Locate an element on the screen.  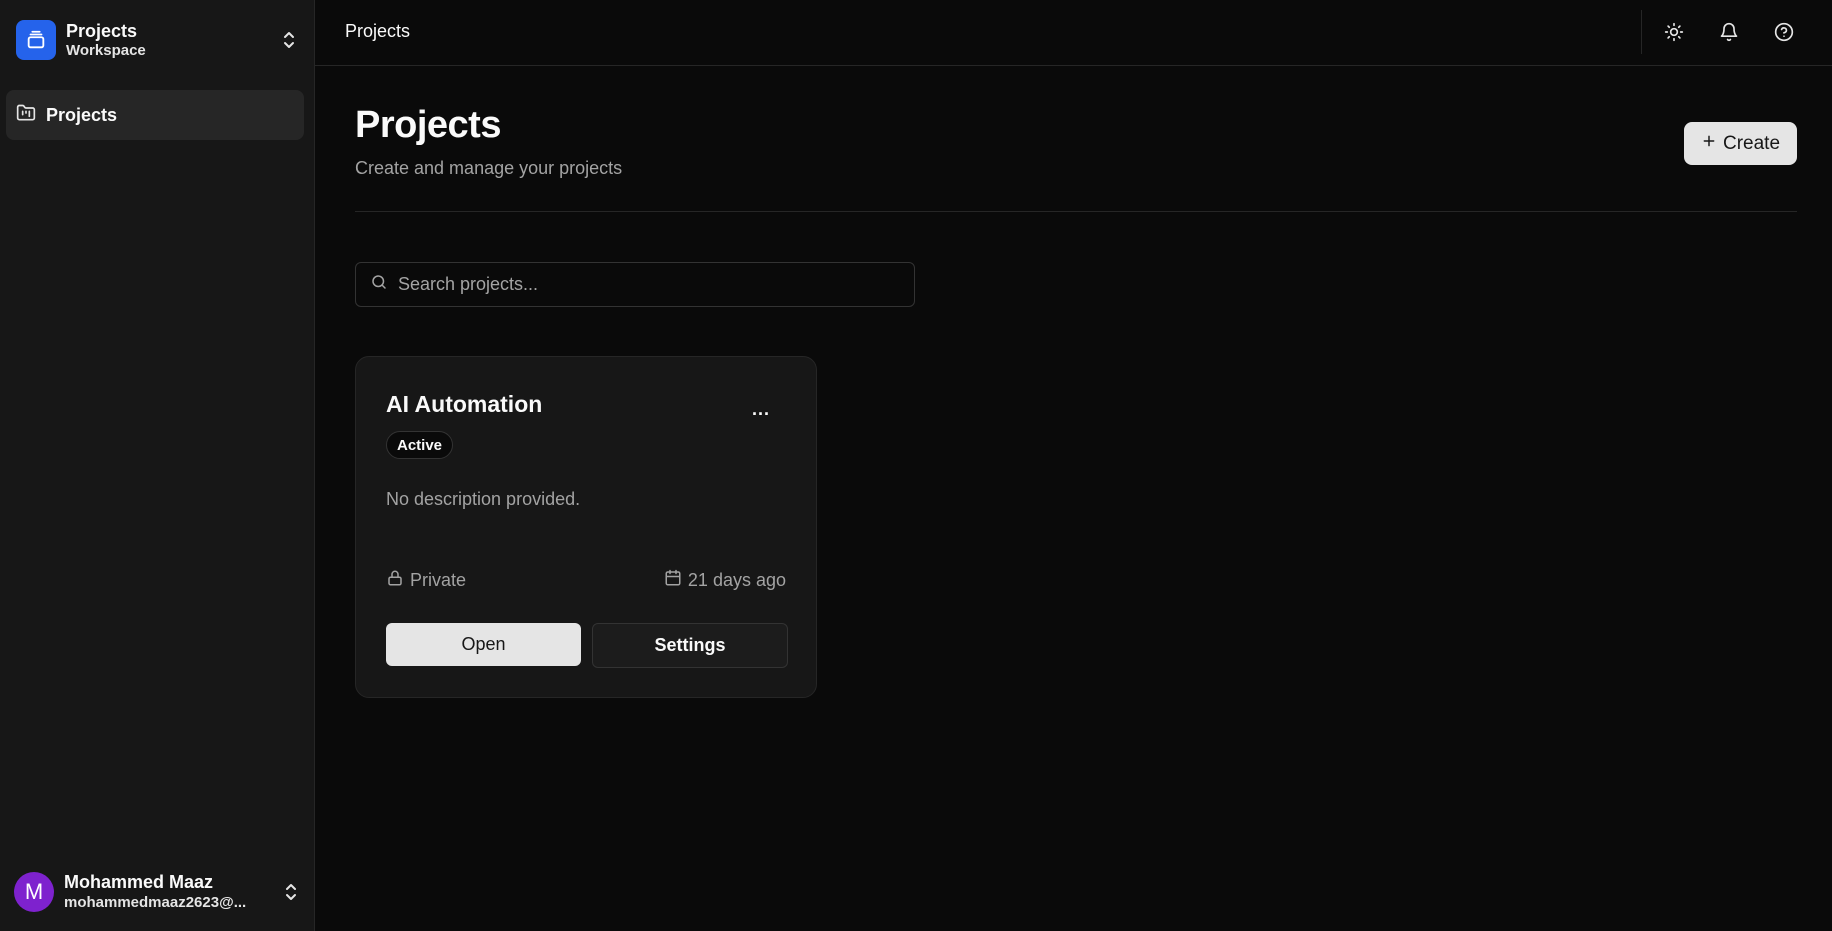
sidebar-item-projects: Projects is located at coordinates (155, 115).